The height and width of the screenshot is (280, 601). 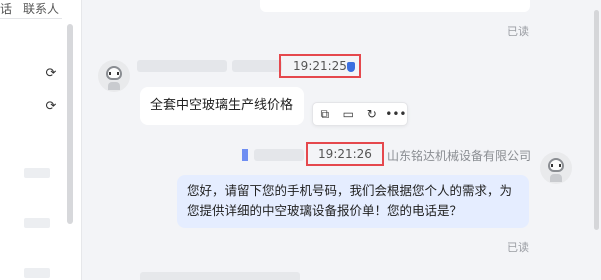 I want to click on incoming-message-bubble: 全套中空玻璃生产线价格, so click(x=222, y=106).